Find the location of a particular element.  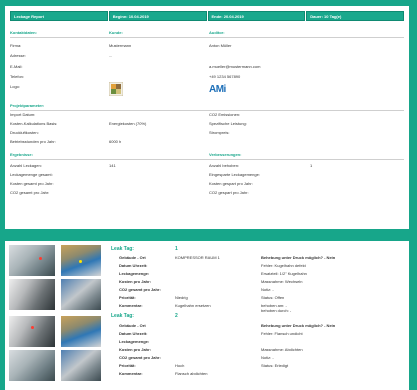

leak-detail: Massnahme: Wechseln is located at coordinates (282, 281).